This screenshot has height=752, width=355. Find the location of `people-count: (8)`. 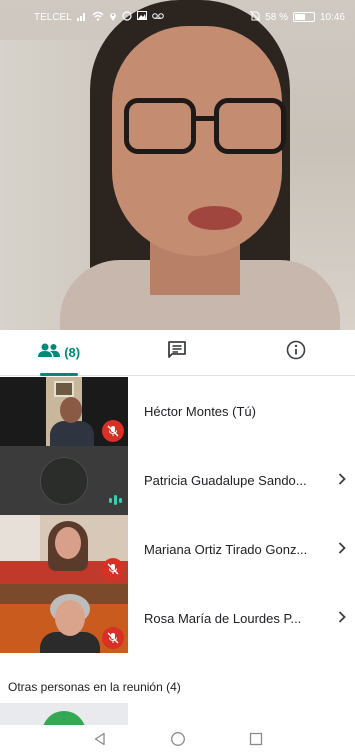

people-count: (8) is located at coordinates (72, 352).